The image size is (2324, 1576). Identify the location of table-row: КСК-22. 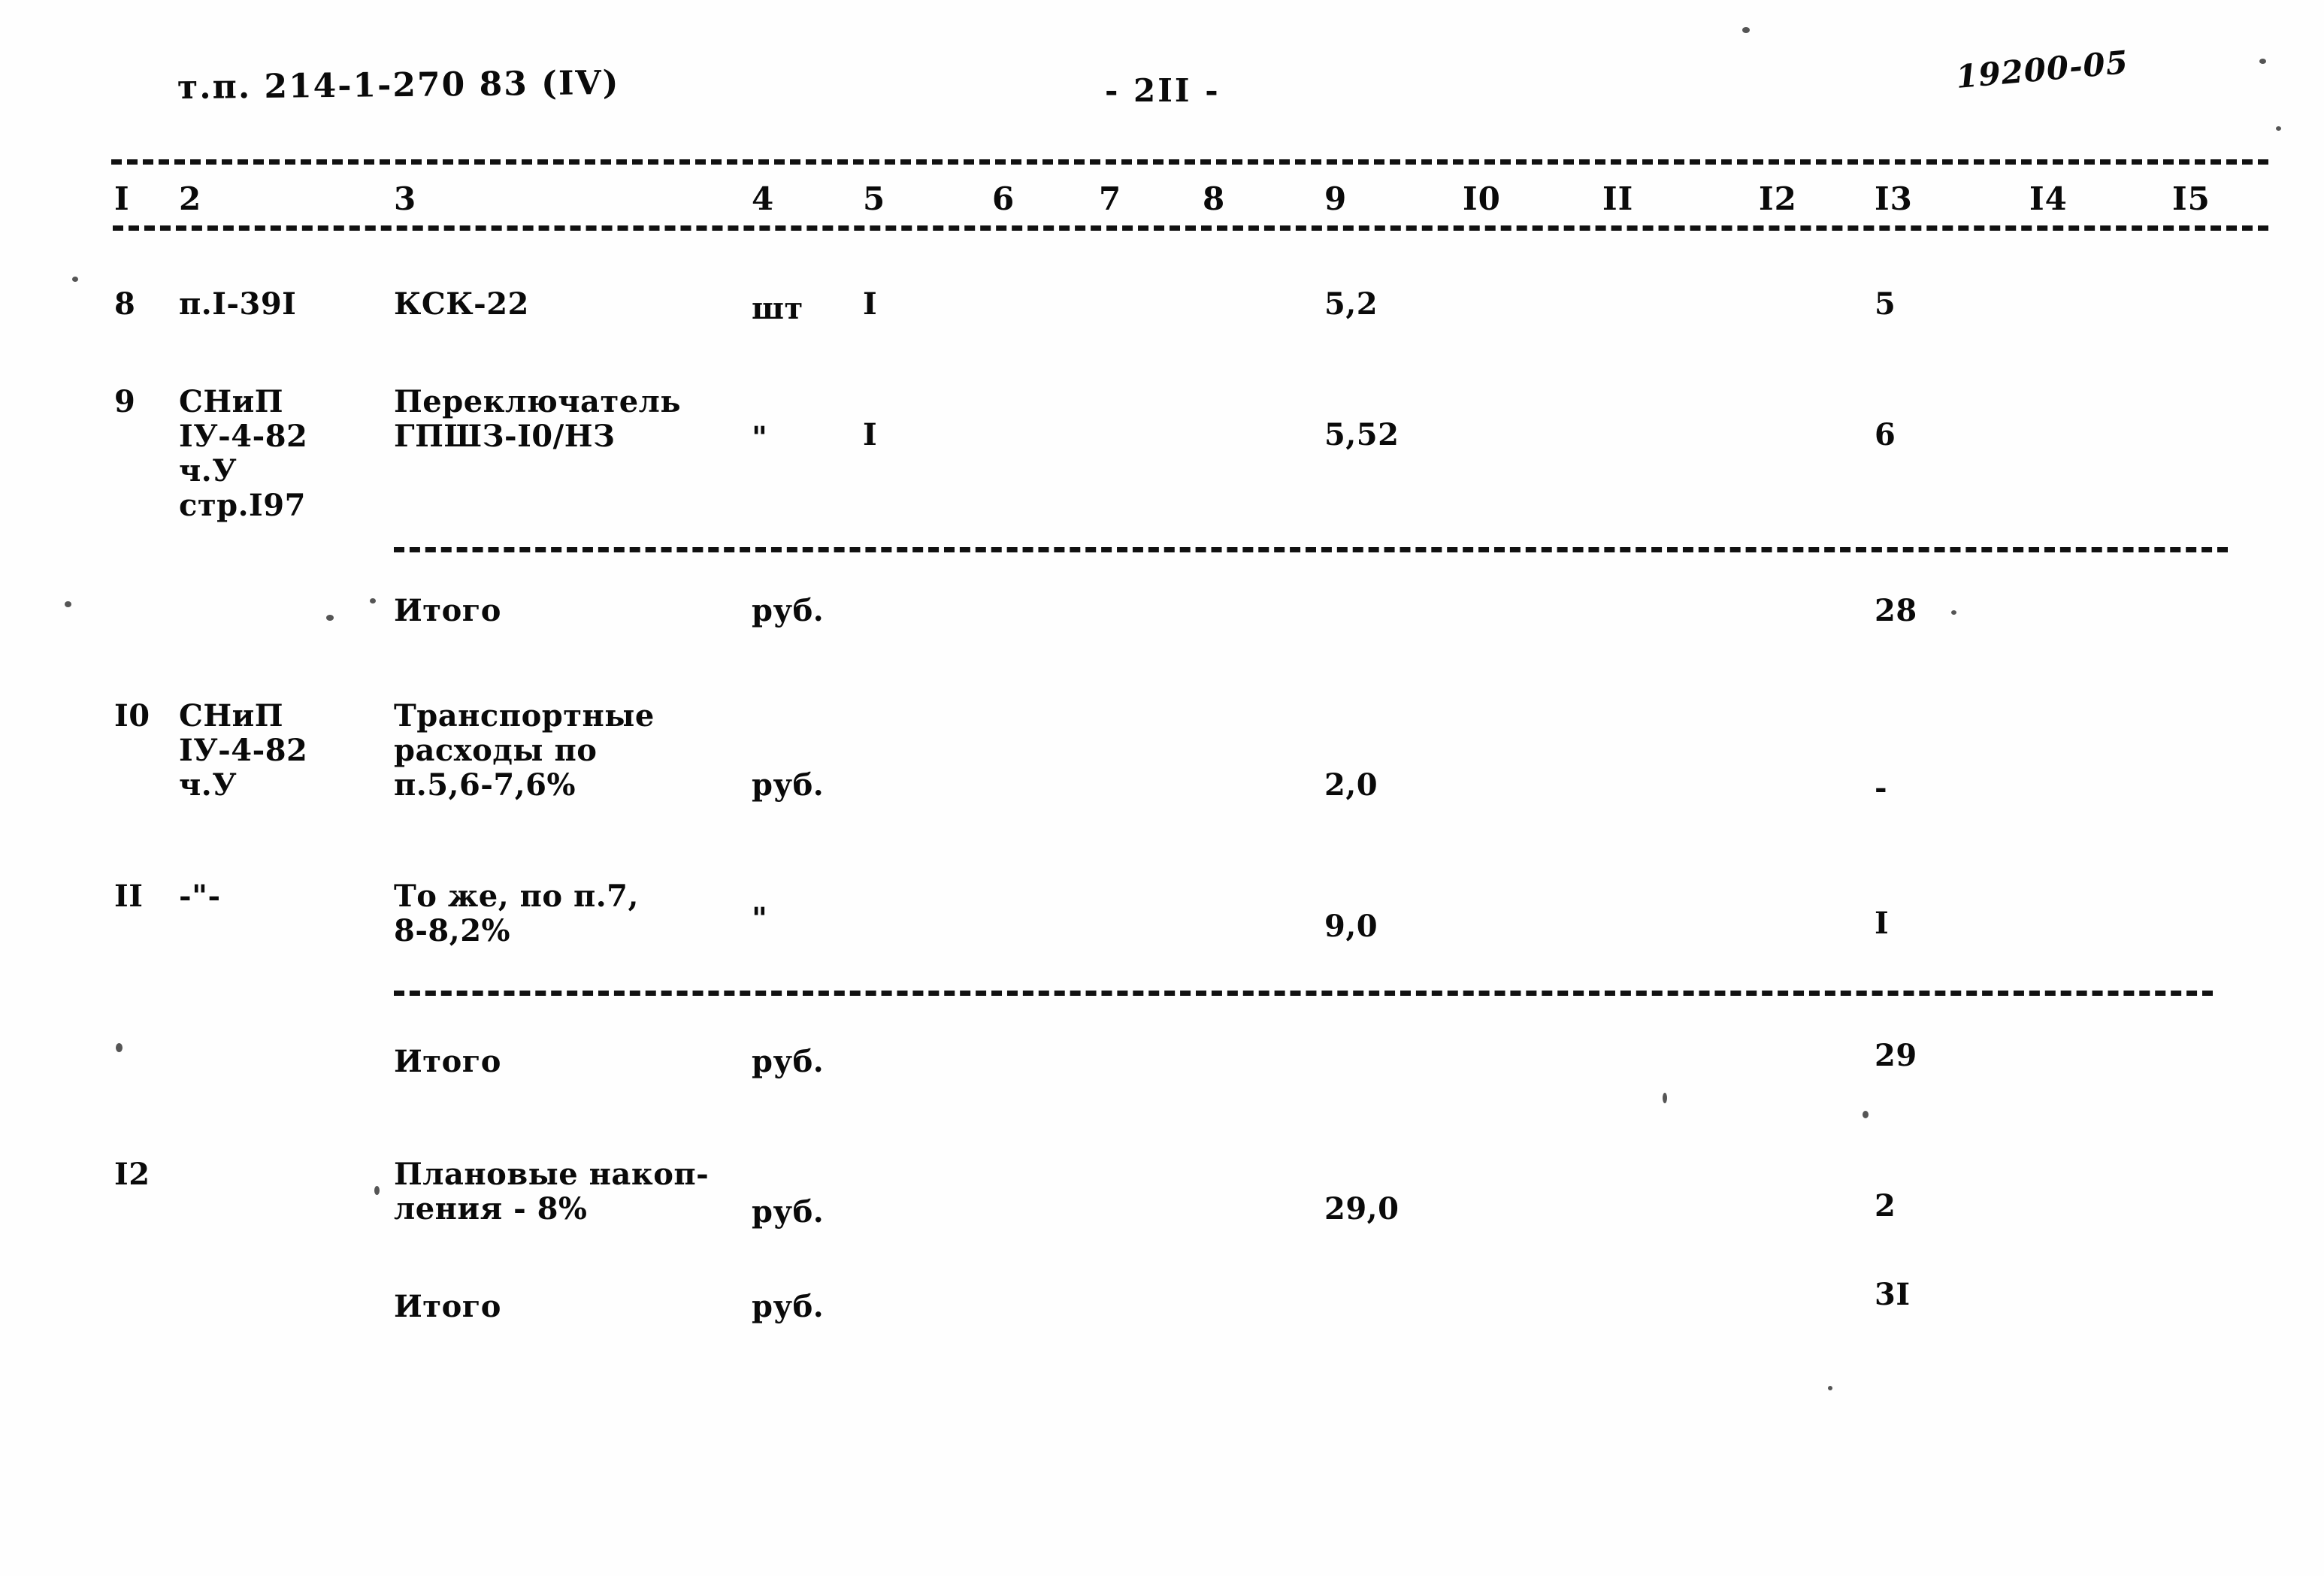
(462, 304).